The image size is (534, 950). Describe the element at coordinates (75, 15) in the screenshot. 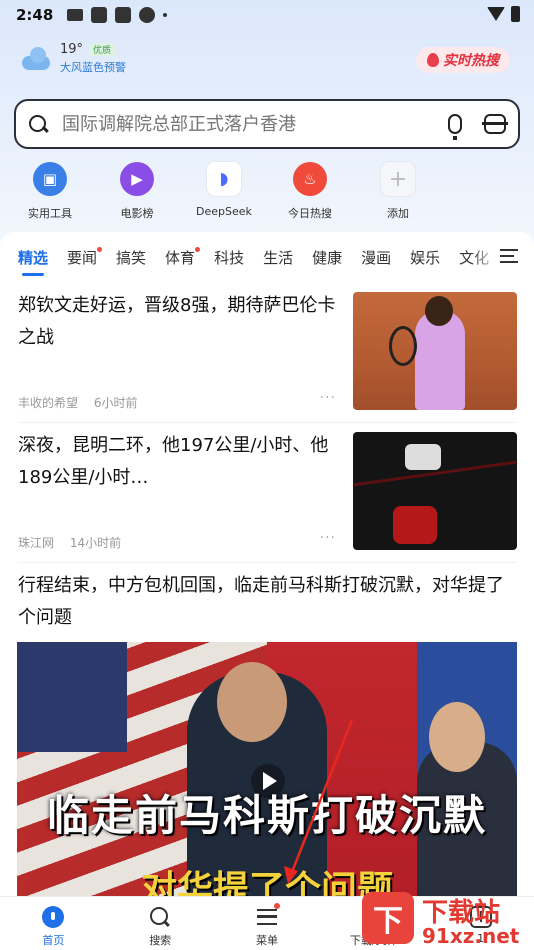

I see `mail-icon` at that location.